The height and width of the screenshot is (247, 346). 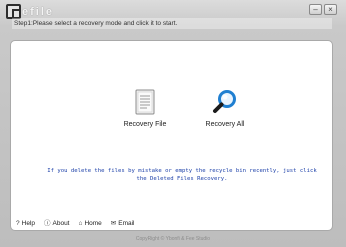 I want to click on info-icon: ⓘ, so click(x=47, y=223).